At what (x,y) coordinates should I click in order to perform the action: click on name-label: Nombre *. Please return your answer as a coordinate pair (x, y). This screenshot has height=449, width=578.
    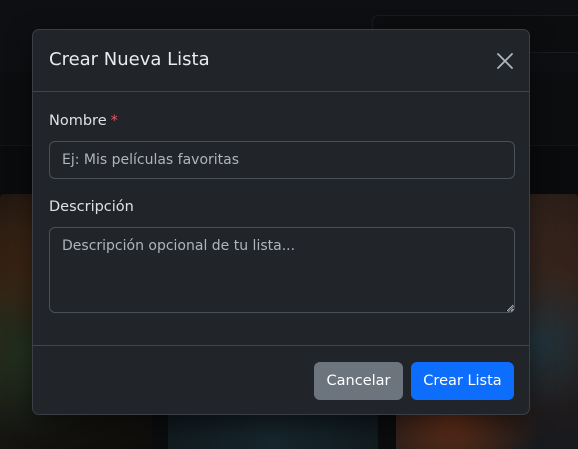
    Looking at the image, I should click on (83, 121).